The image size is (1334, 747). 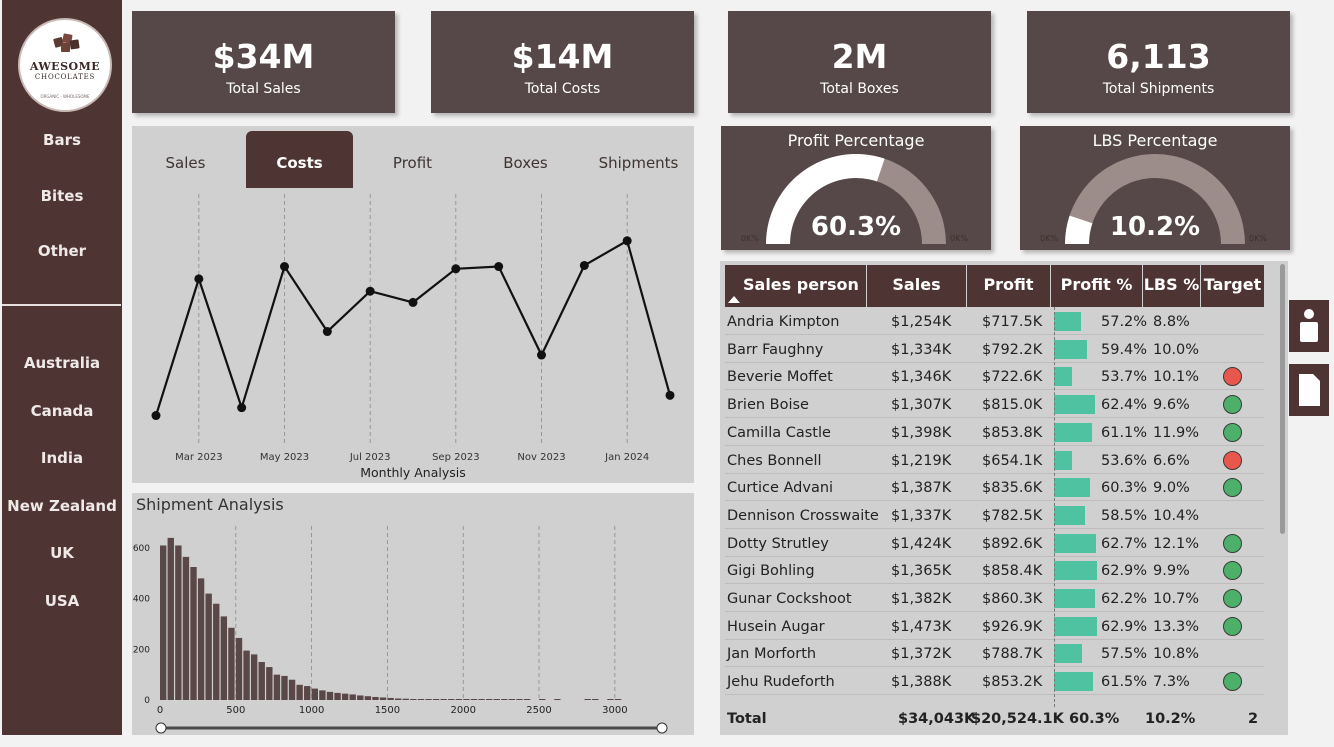 I want to click on sort-ascending-icon, so click(x=734, y=299).